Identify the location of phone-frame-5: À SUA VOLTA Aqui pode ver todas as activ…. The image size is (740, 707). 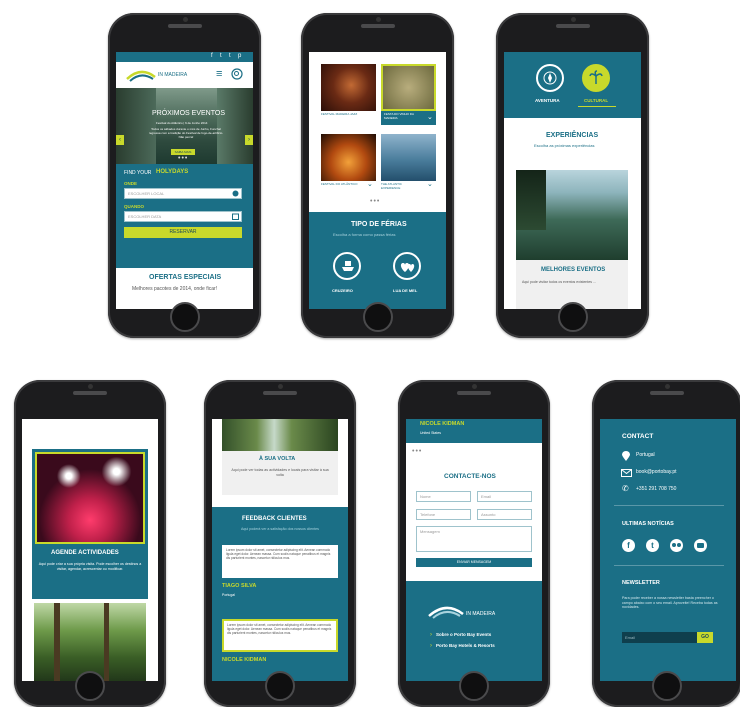
(280, 543).